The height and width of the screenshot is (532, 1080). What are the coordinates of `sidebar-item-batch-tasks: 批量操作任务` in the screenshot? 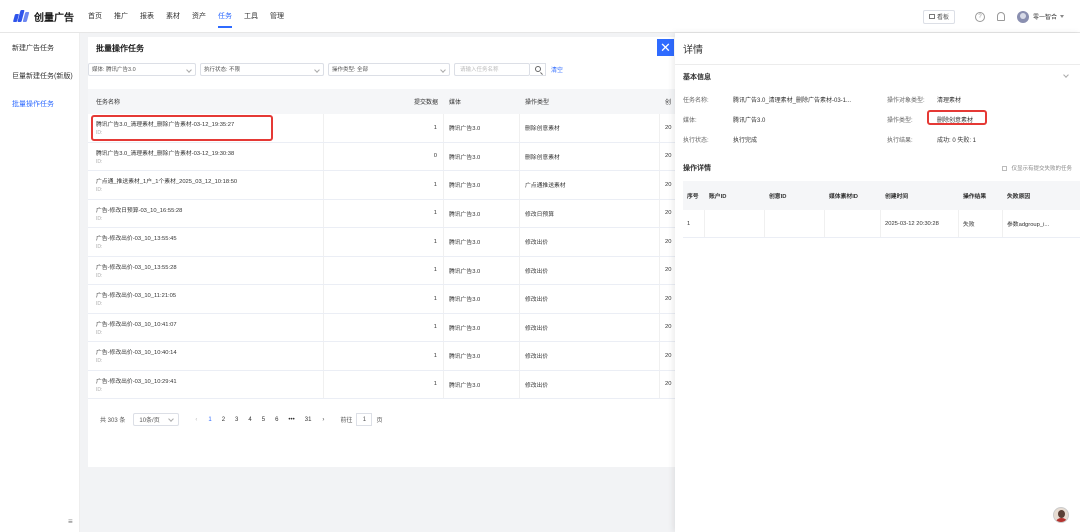 It's located at (39, 107).